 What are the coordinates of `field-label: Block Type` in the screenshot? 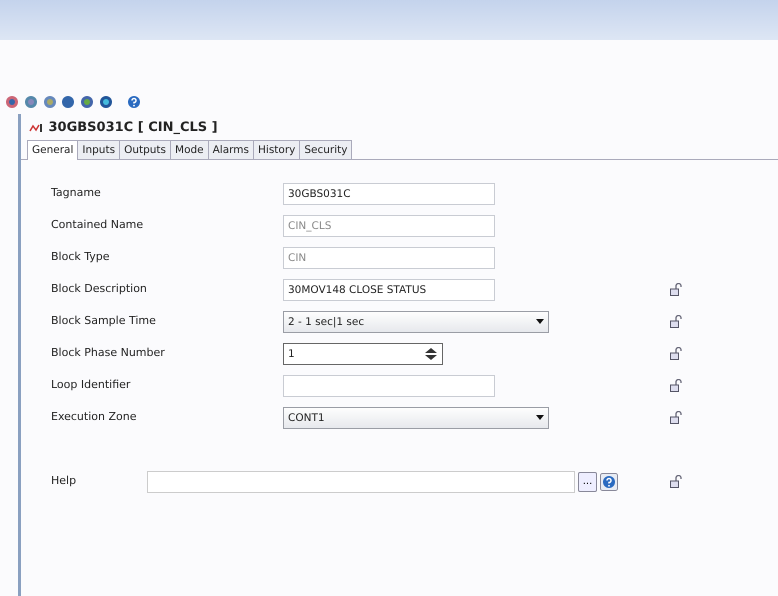 It's located at (81, 257).